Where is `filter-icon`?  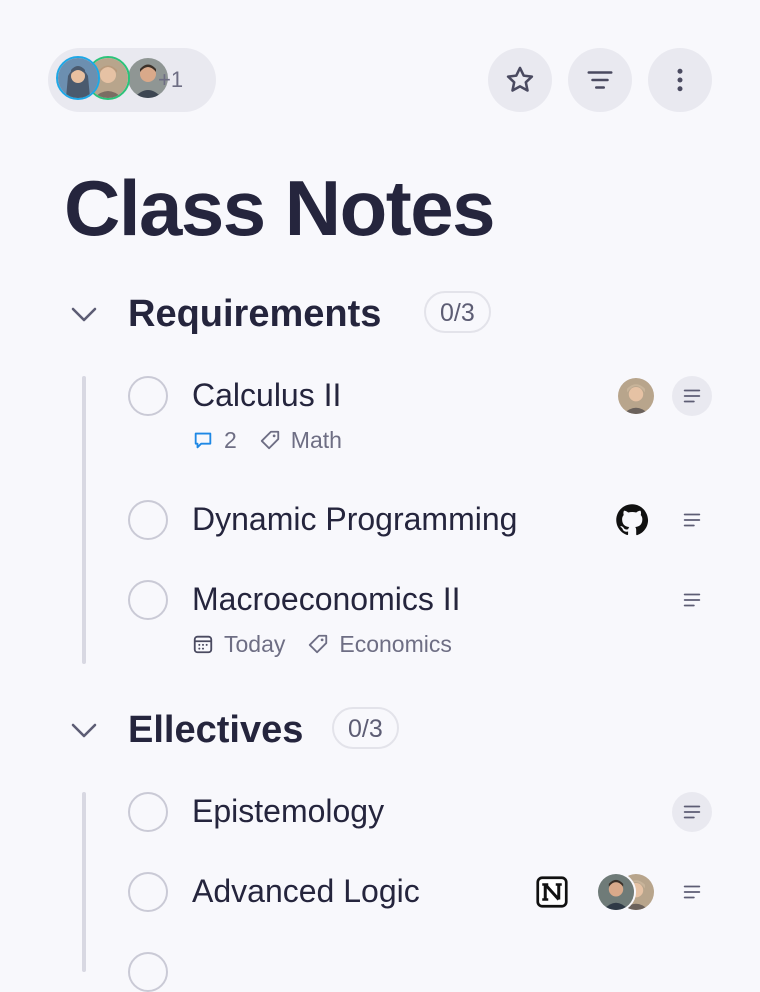 filter-icon is located at coordinates (600, 80).